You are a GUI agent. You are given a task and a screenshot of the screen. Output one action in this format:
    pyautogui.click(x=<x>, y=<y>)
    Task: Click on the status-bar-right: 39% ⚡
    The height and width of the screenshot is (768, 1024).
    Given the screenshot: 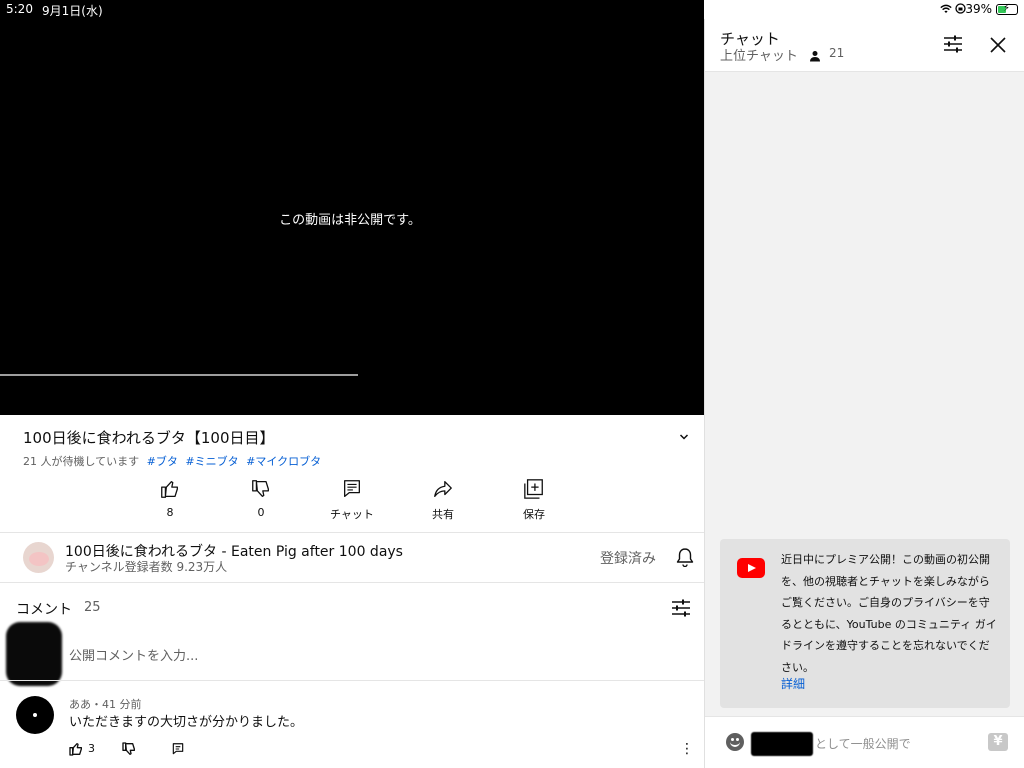 What is the action you would take?
    pyautogui.click(x=864, y=9)
    